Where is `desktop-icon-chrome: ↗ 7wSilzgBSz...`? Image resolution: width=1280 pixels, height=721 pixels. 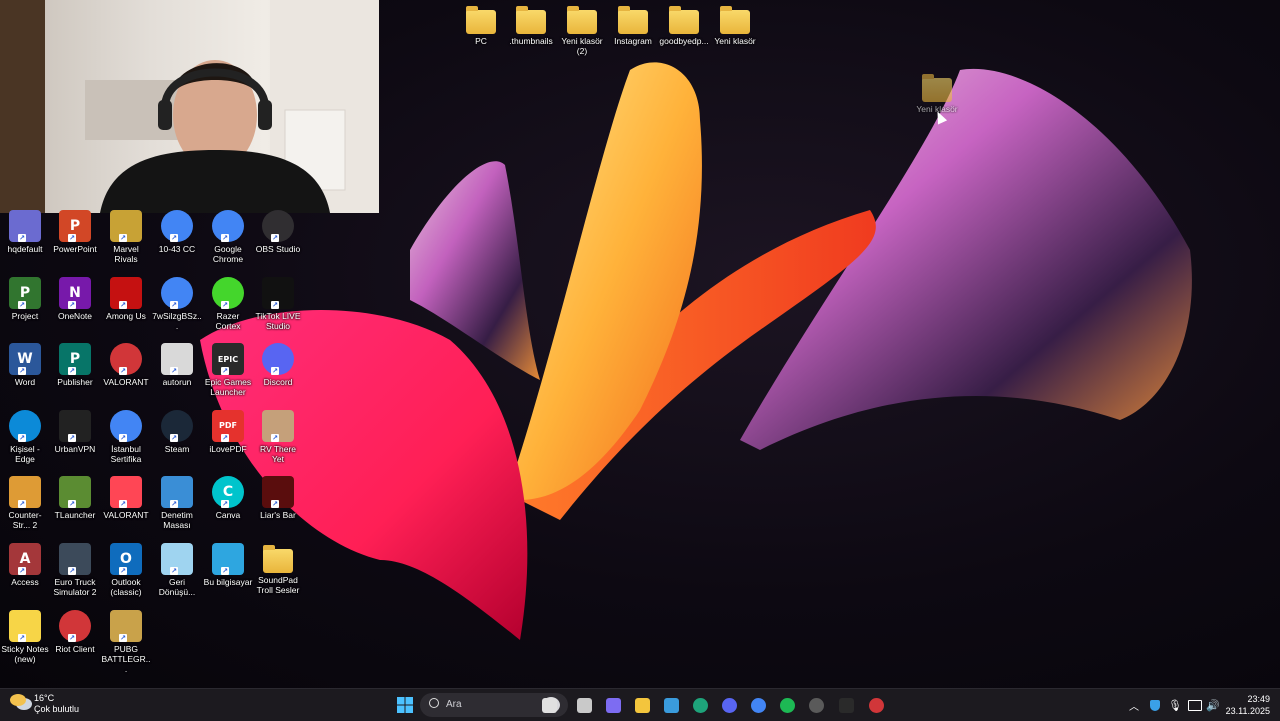 desktop-icon-chrome: ↗ 7wSilzgBSz... is located at coordinates (177, 303).